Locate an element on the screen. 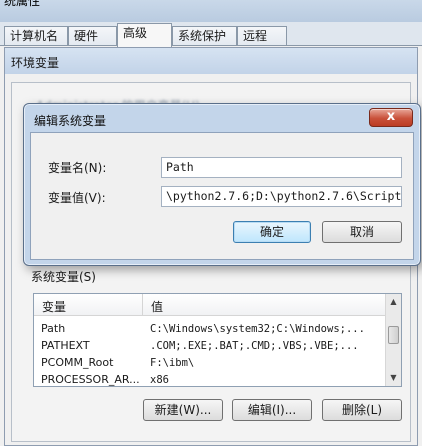 The image size is (422, 446). system-properties-tabstrip: 计算机名 硬件 高级 系统保护 远程 is located at coordinates (211, 34).